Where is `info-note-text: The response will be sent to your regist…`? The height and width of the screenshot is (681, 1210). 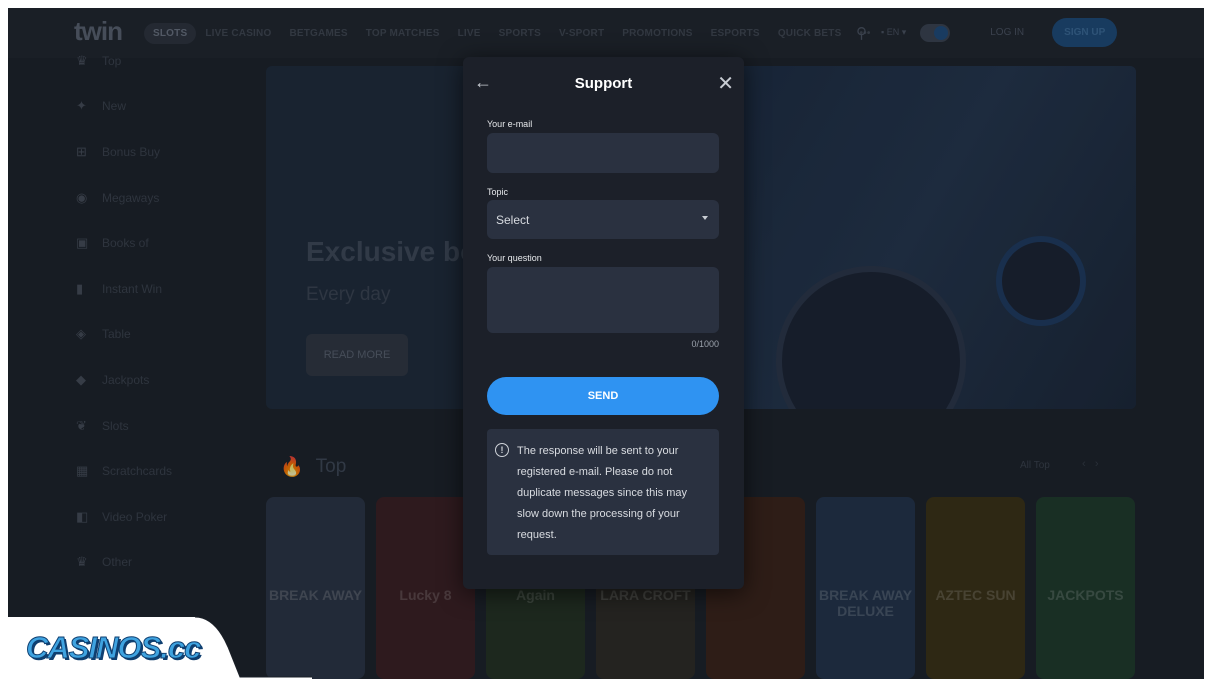 info-note-text: The response will be sent to your regist… is located at coordinates (602, 493).